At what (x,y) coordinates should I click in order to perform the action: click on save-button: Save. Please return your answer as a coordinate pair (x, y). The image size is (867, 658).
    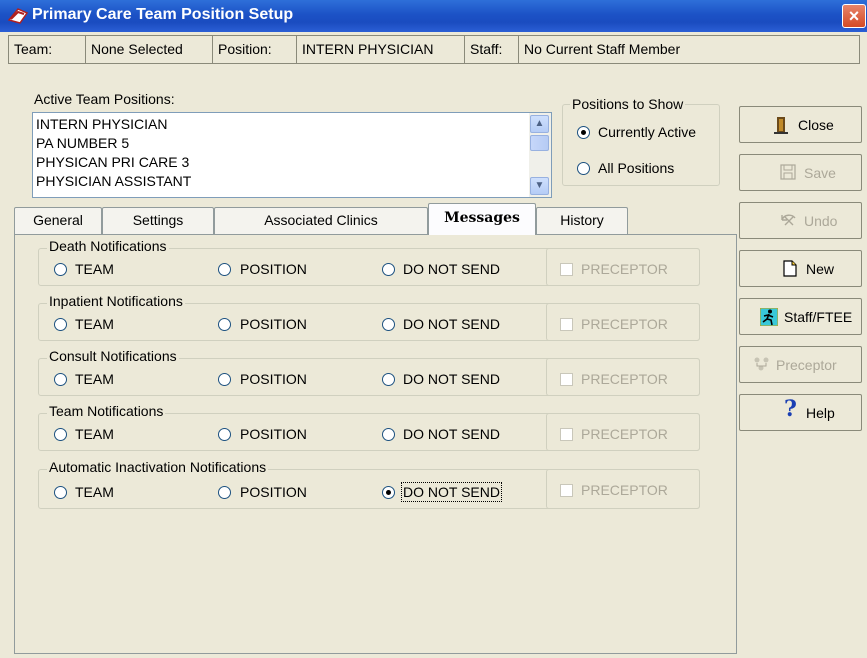
    Looking at the image, I should click on (800, 172).